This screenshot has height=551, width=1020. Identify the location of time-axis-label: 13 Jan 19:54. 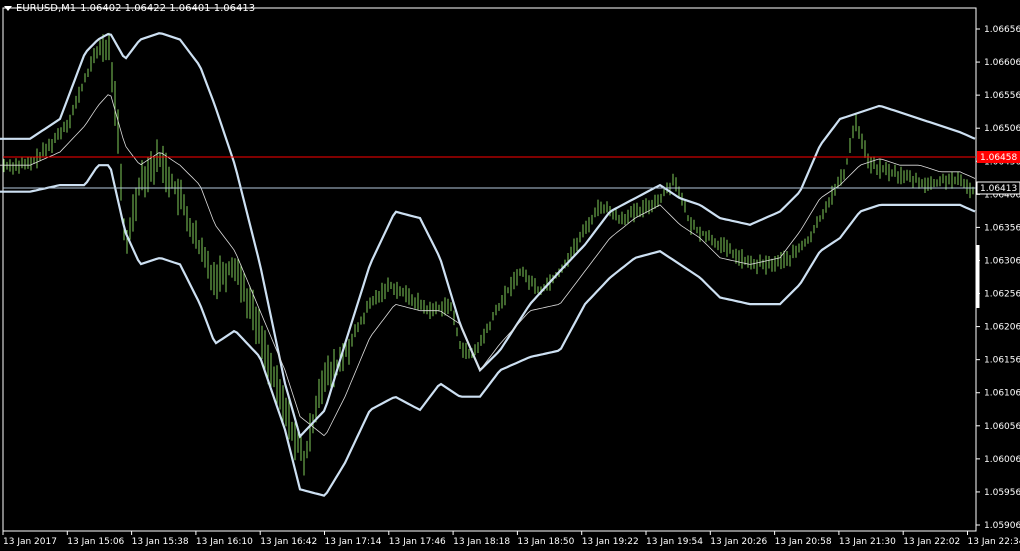
(674, 542).